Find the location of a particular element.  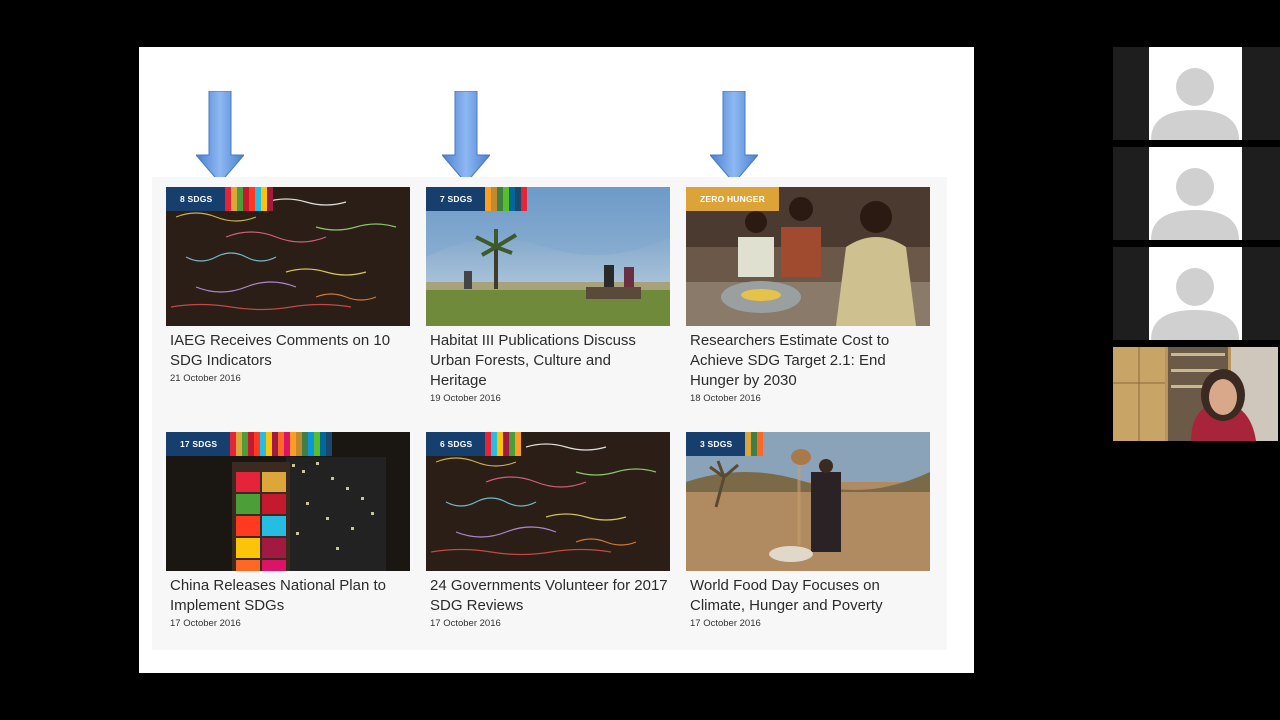

sdg-badge: ZERO HUNGER is located at coordinates (733, 199).